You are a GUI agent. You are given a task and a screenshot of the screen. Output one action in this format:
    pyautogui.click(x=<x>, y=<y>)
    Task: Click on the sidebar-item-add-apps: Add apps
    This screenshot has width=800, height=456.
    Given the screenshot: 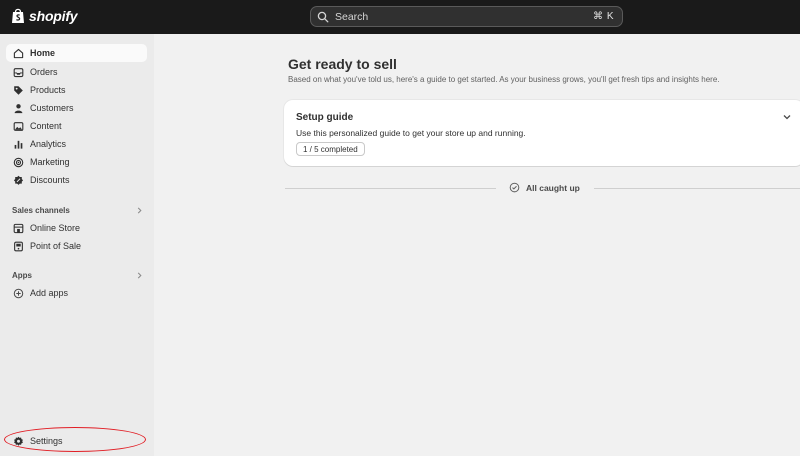 What is the action you would take?
    pyautogui.click(x=76, y=293)
    